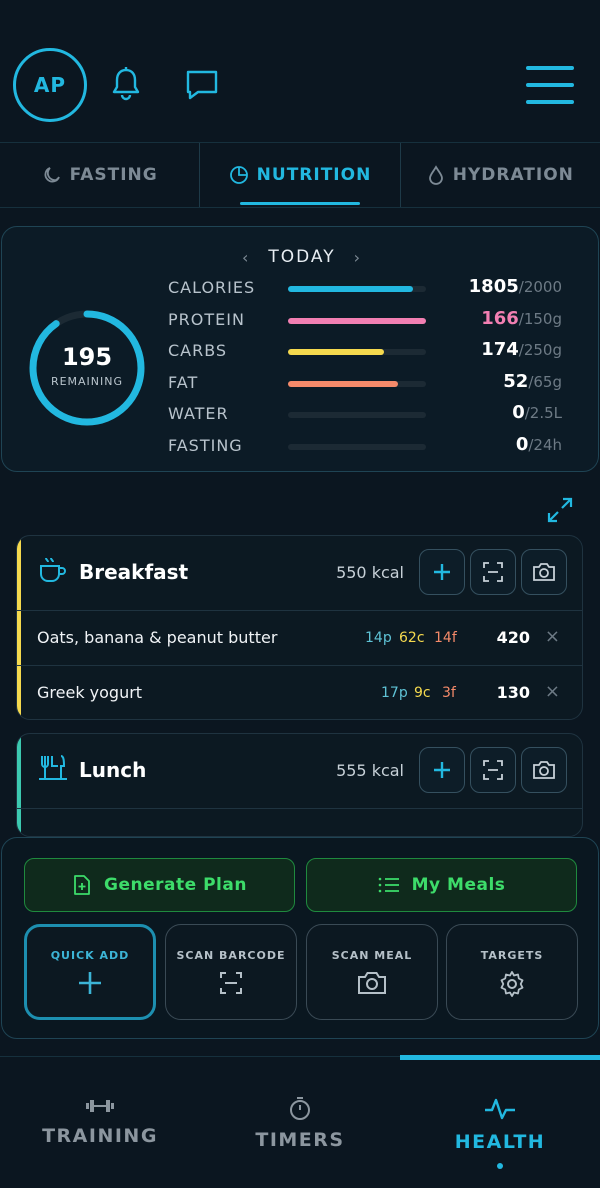 This screenshot has height=1188, width=600. I want to click on nav-label: TRAINING, so click(100, 1136).